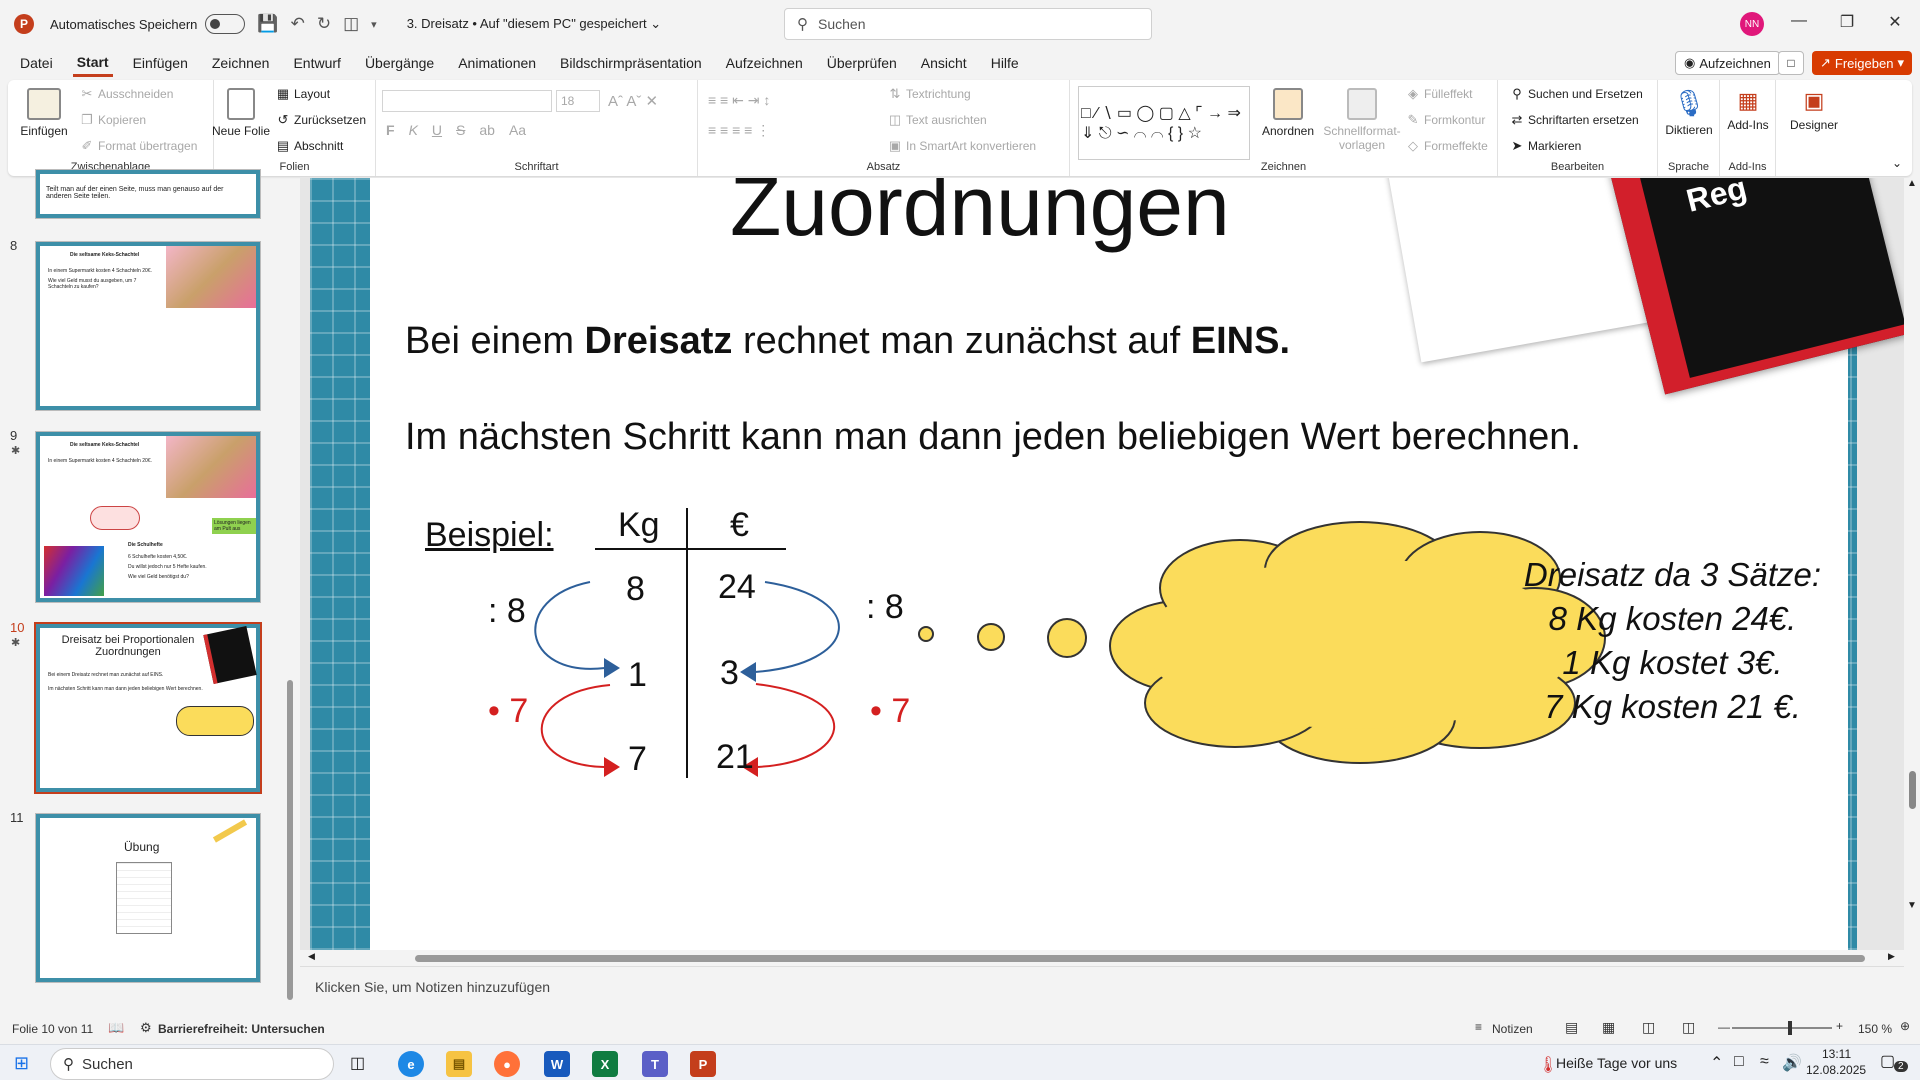  Describe the element at coordinates (456, 130) in the screenshot. I see `font-style-buttons: F K U Sab Aa` at that location.